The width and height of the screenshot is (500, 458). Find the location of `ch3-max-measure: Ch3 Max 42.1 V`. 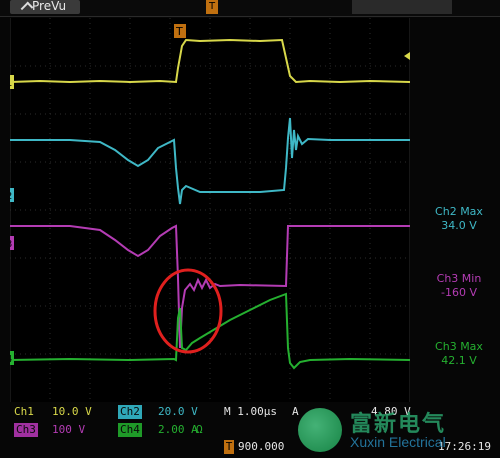

ch3-max-measure: Ch3 Max 42.1 V is located at coordinates (459, 354).